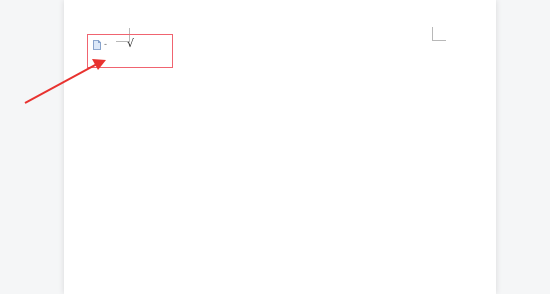 Image resolution: width=550 pixels, height=294 pixels. Describe the element at coordinates (432, 34) in the screenshot. I see `margin-corner-top-right-vertical` at that location.